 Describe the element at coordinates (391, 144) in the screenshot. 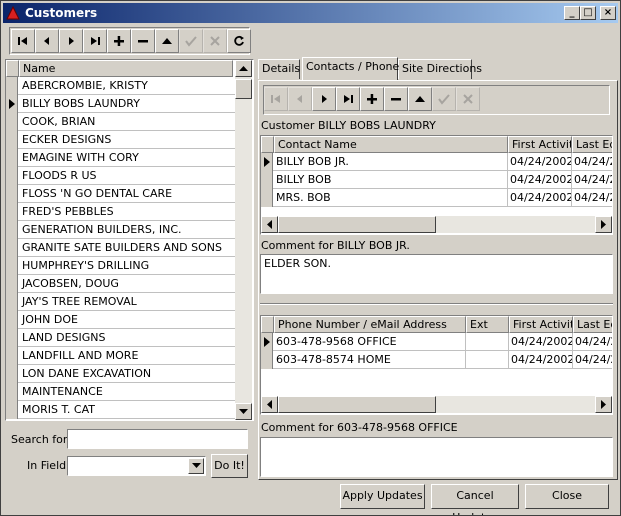

I see `contact-name-column-header: Contact Name` at that location.